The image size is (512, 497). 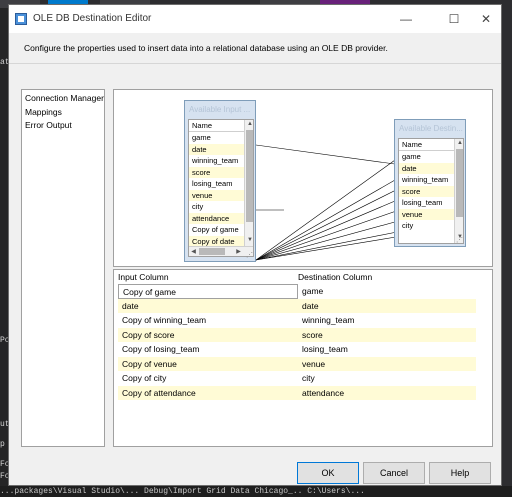 What do you see at coordinates (387, 349) in the screenshot?
I see `destination-column-cell: losing_team` at bounding box center [387, 349].